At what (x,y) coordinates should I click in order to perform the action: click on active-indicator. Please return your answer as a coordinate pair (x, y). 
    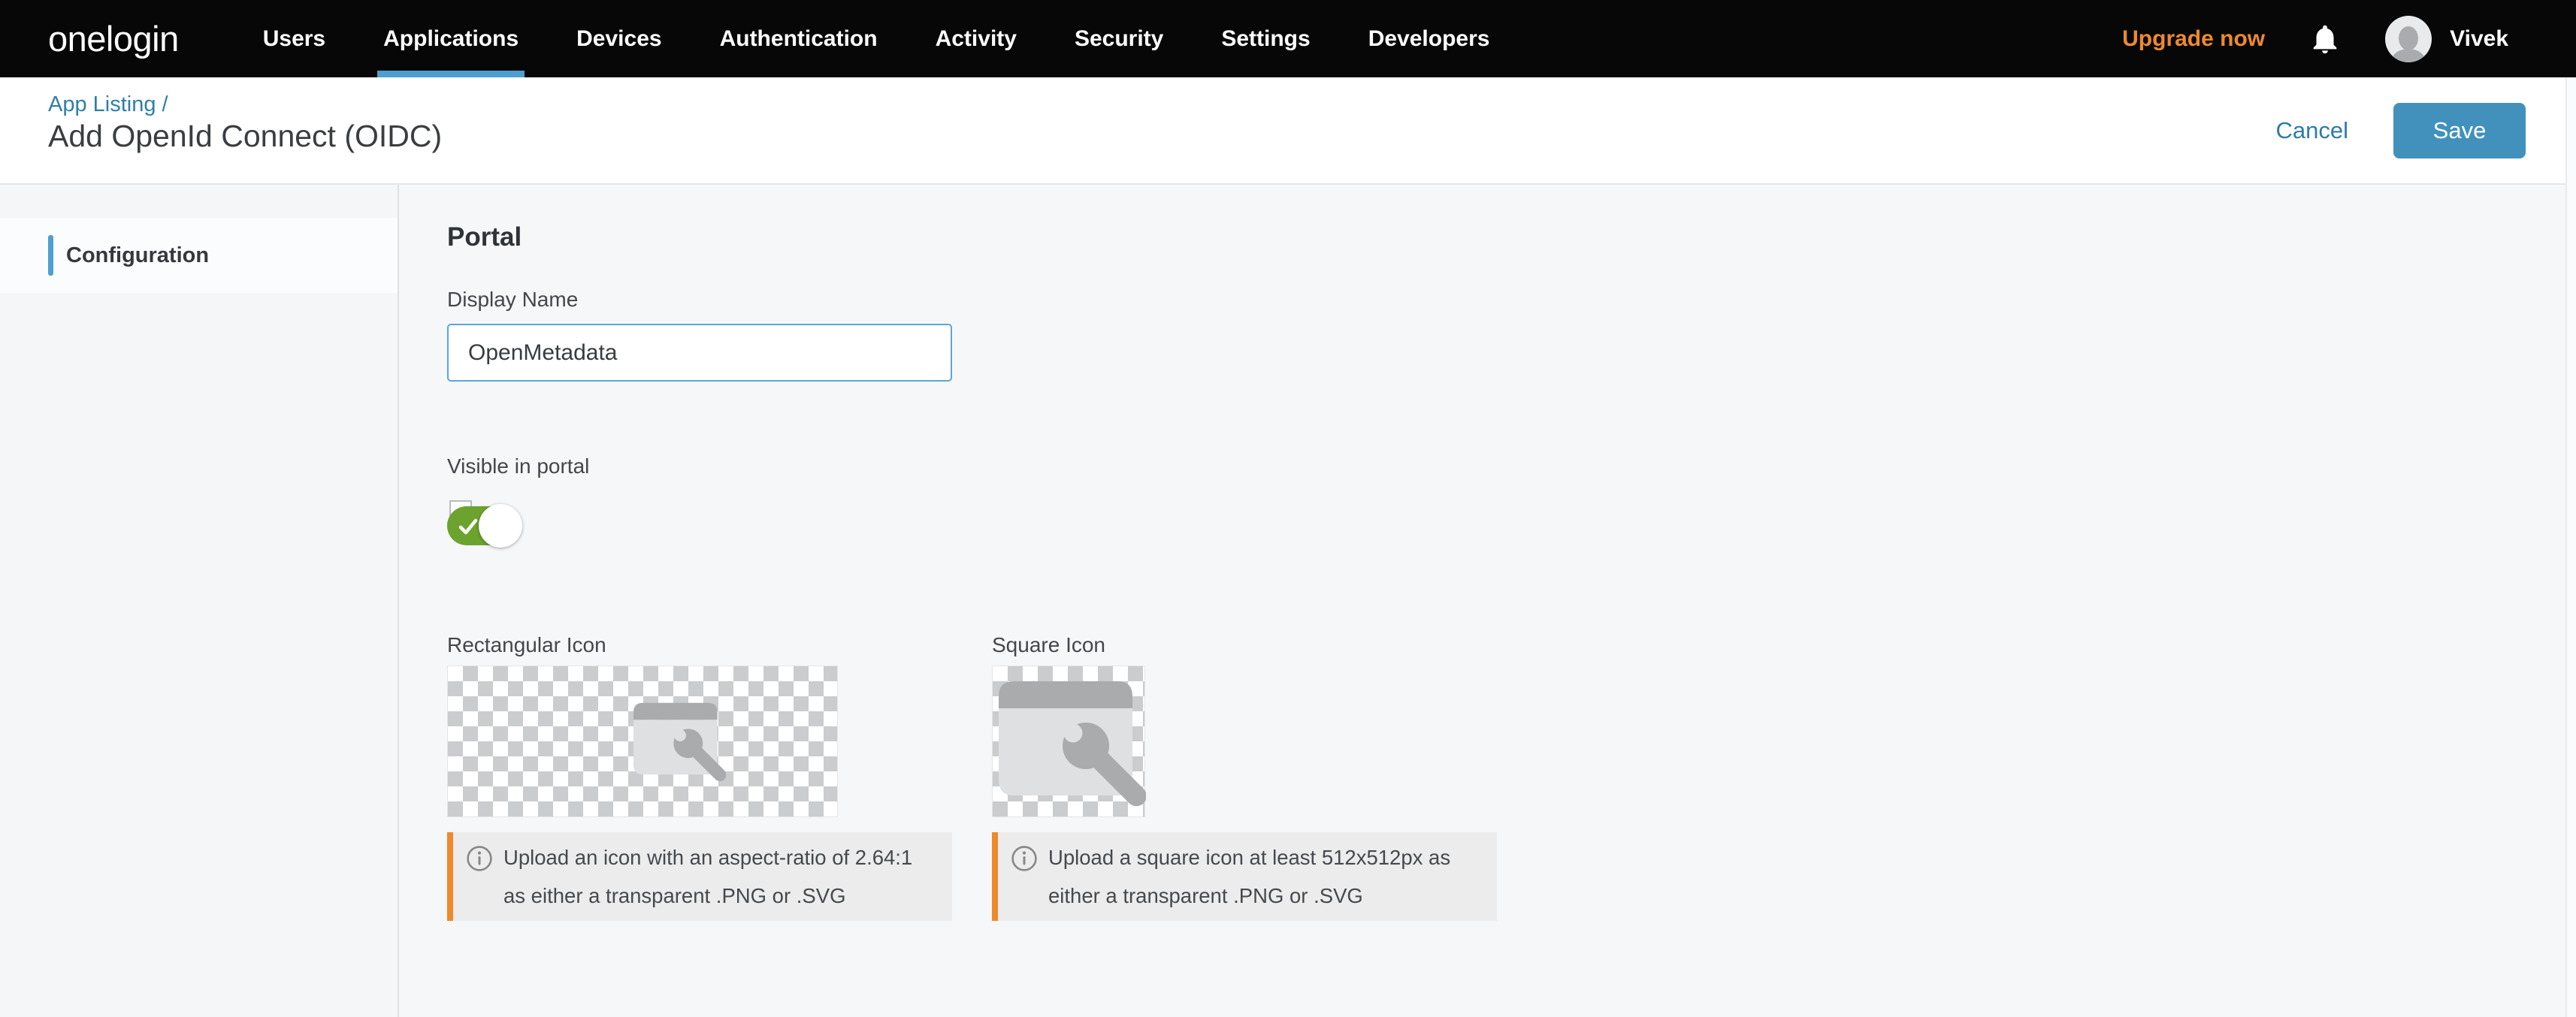
    Looking at the image, I should click on (50, 255).